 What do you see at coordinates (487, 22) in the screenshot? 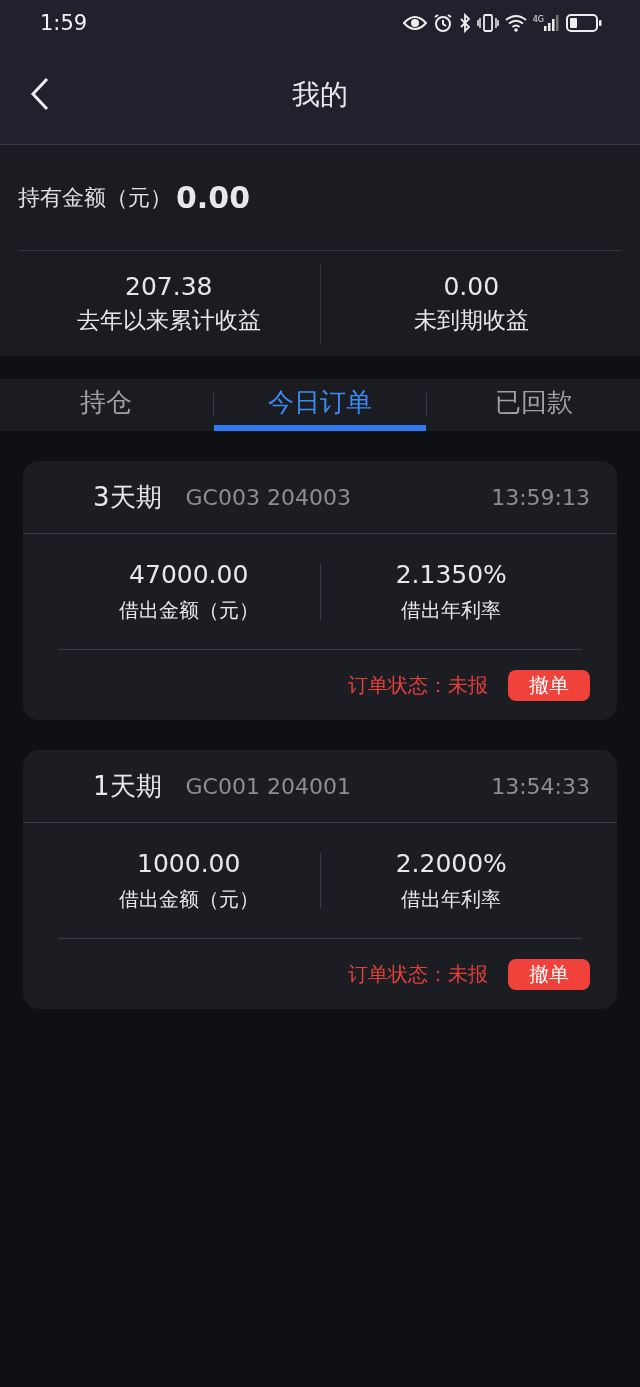
I see `vibrate-icon` at bounding box center [487, 22].